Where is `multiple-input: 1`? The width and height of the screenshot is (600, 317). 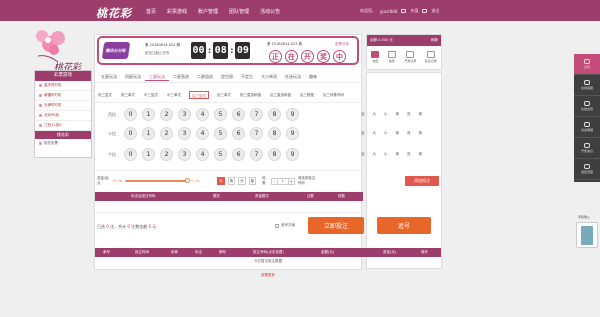 multiple-input: 1 is located at coordinates (282, 181).